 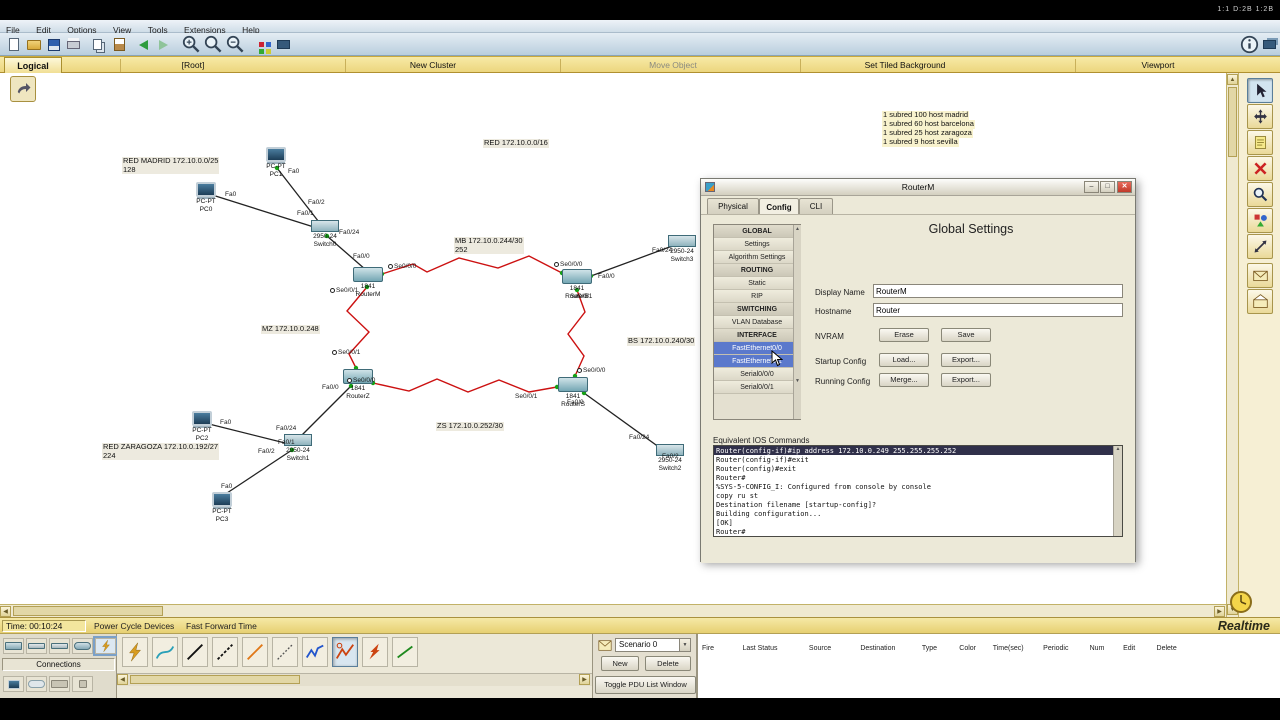 What do you see at coordinates (134, 626) in the screenshot?
I see `power-cycle-devices-button: Power Cycle Devices` at bounding box center [134, 626].